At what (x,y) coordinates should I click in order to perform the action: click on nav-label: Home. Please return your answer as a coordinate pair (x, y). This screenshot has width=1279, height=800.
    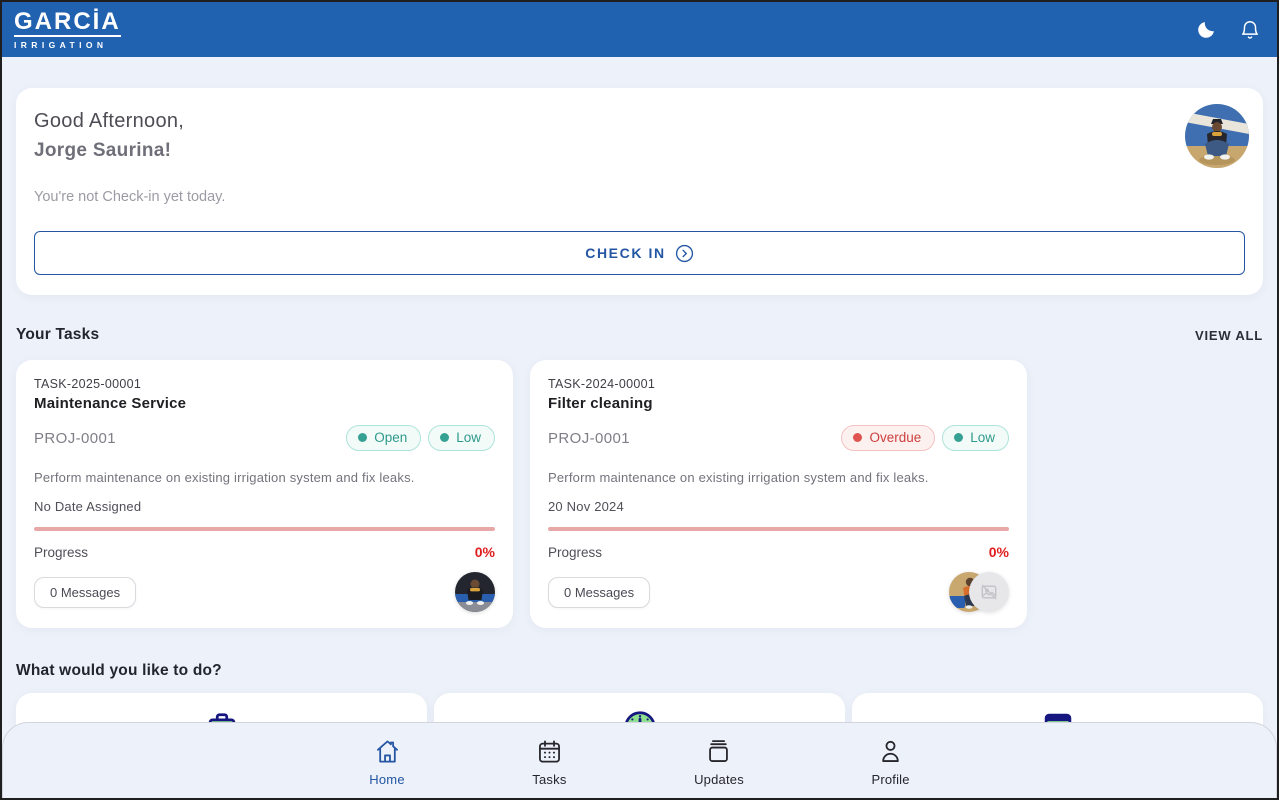
    Looking at the image, I should click on (387, 779).